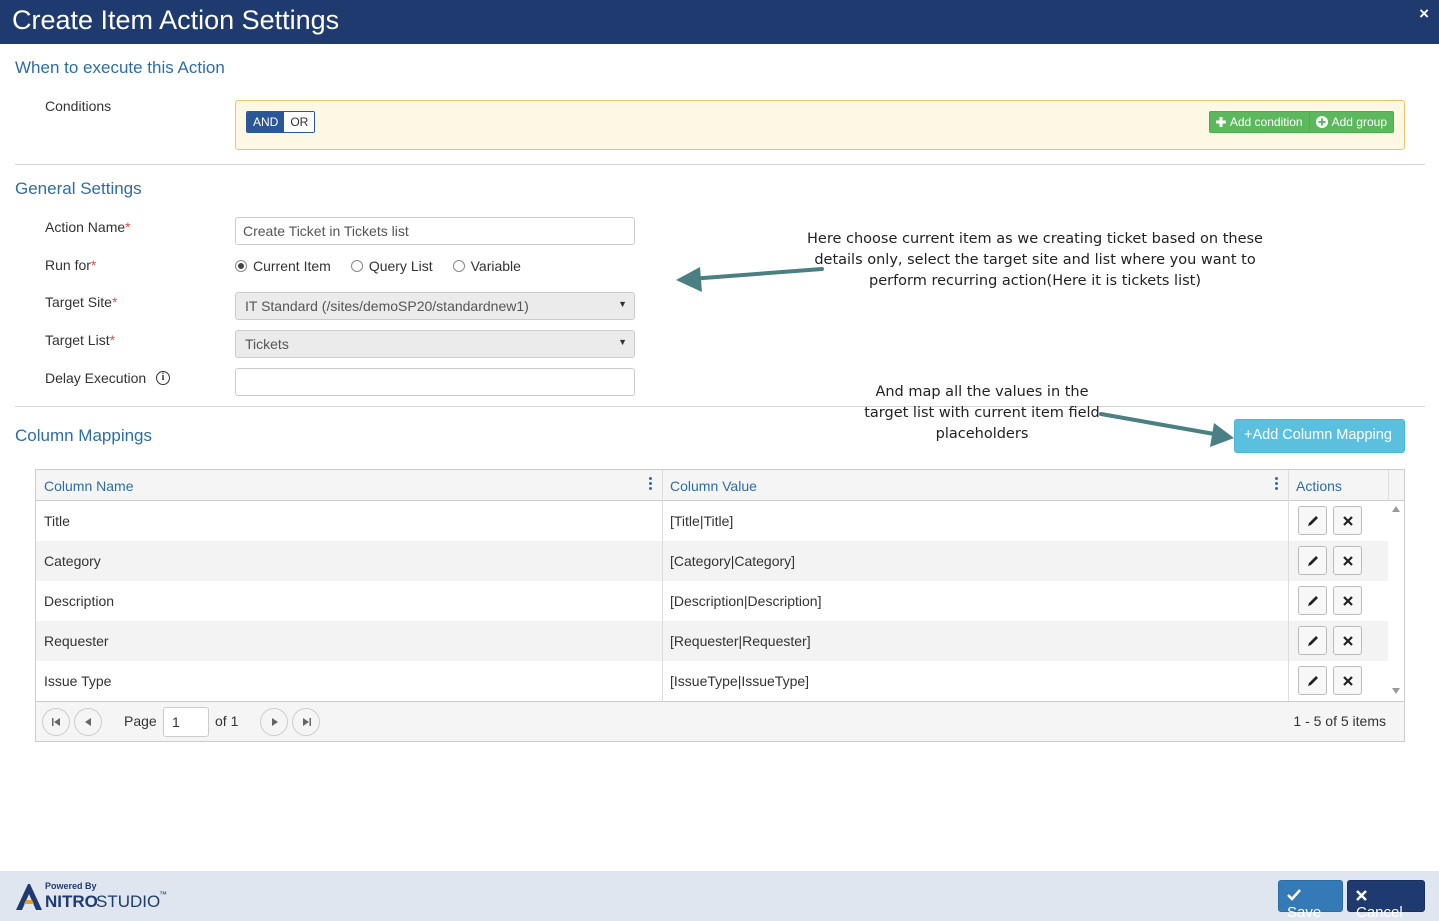  Describe the element at coordinates (1396, 691) in the screenshot. I see `scroll-down-icon` at that location.